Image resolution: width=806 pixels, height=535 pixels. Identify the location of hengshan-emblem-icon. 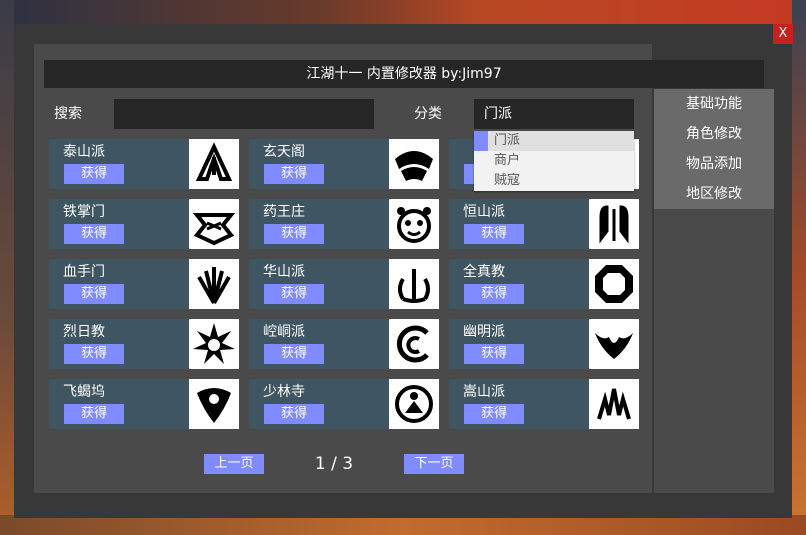
(614, 224).